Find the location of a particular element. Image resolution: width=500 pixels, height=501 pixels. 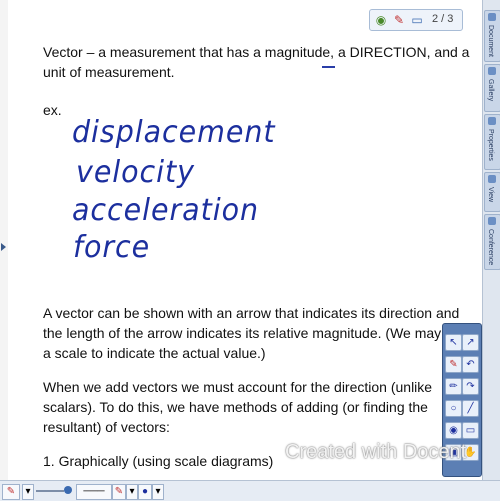

select-icon: ↖ is located at coordinates (453, 342).